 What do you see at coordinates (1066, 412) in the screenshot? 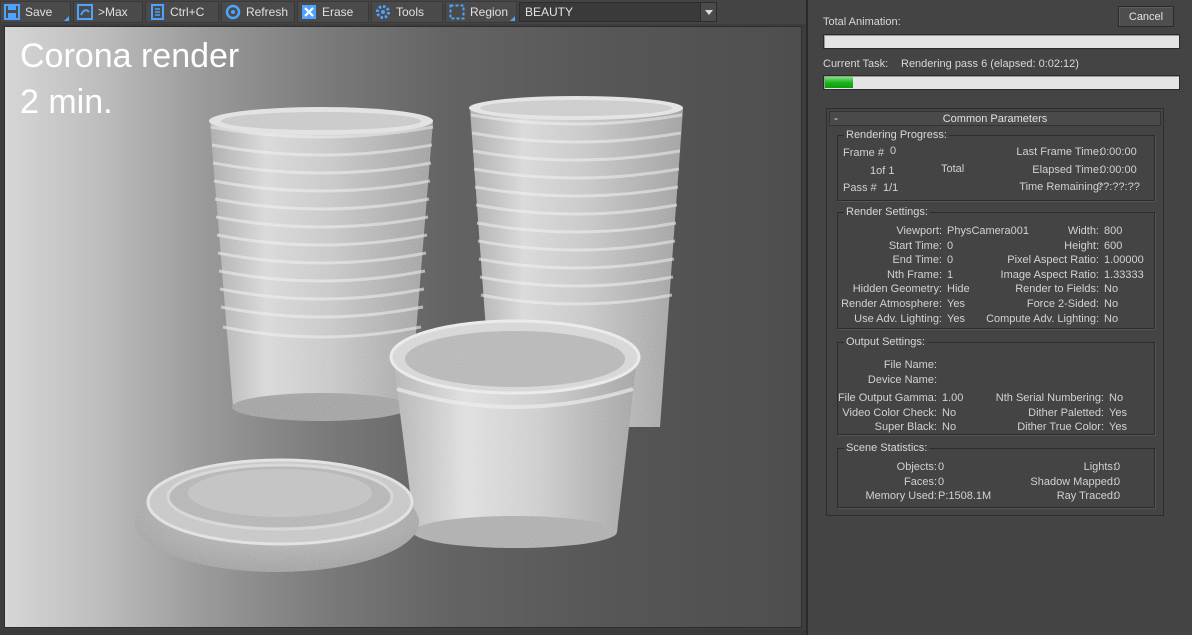
I see `output-setting-right-1-label: Dither Paletted:` at bounding box center [1066, 412].